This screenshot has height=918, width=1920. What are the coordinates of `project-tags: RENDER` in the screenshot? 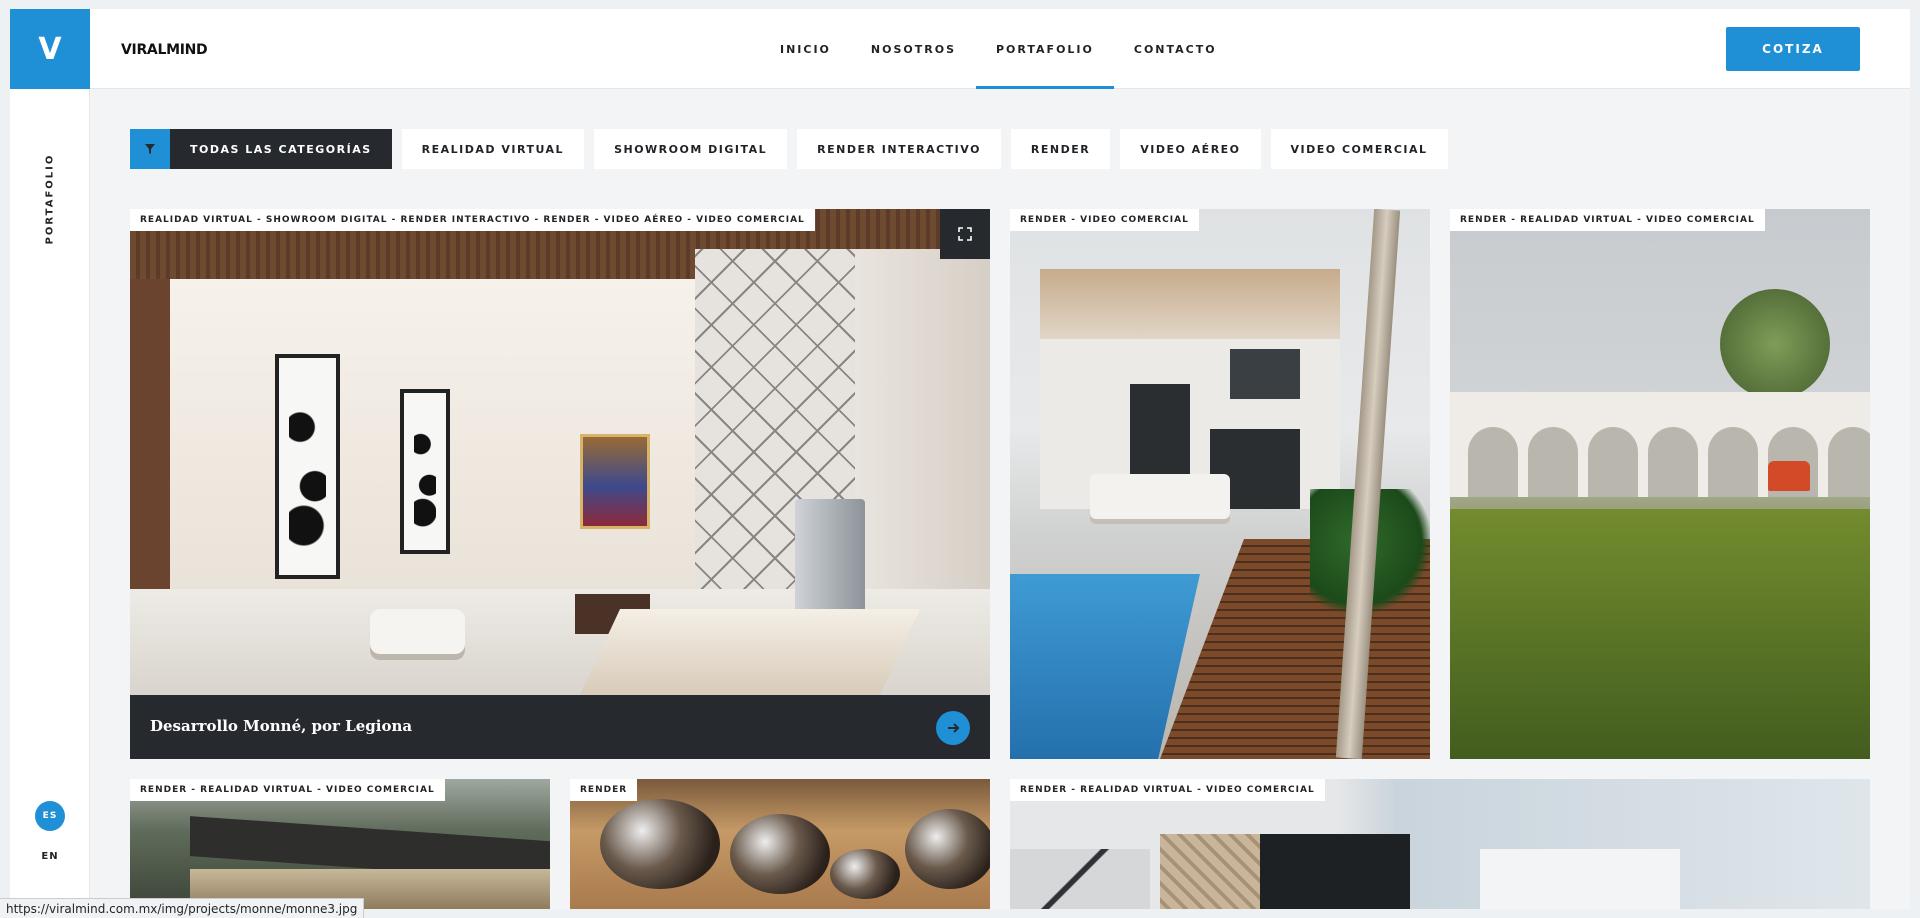 It's located at (604, 790).